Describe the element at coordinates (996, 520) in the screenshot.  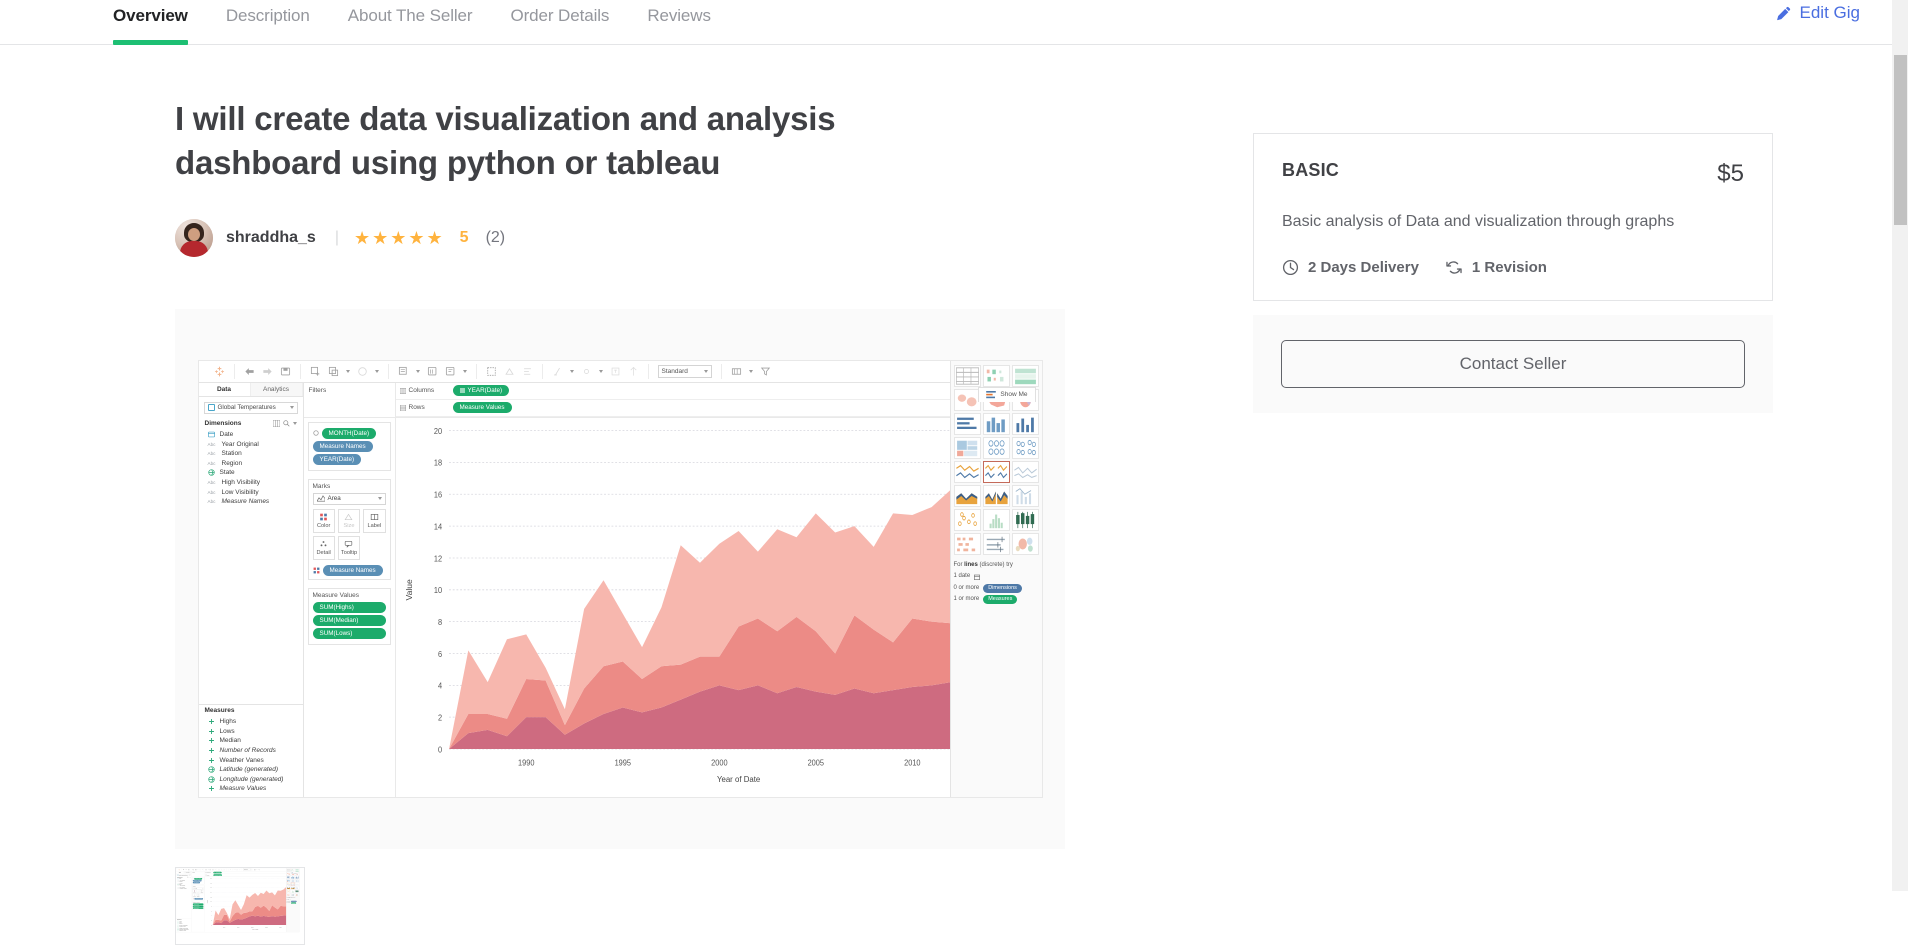
I see `show-me-histogram-option` at that location.